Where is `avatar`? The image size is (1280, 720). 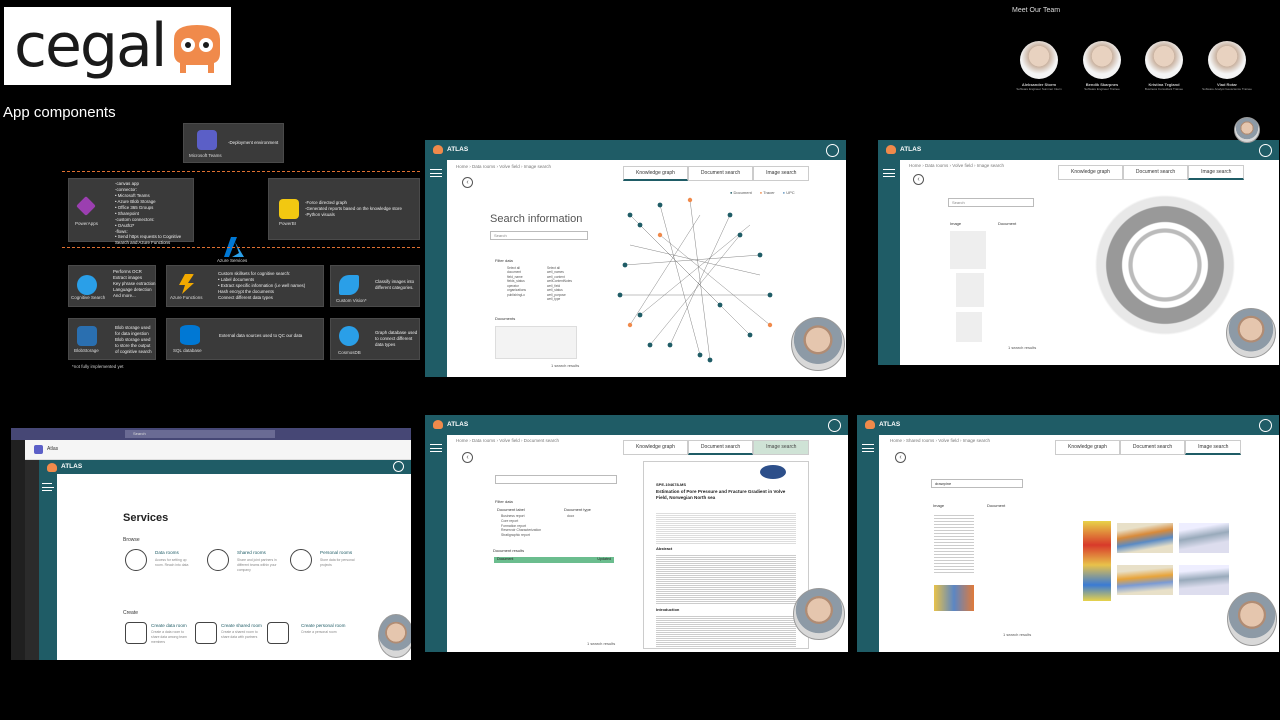
avatar is located at coordinates (1227, 60).